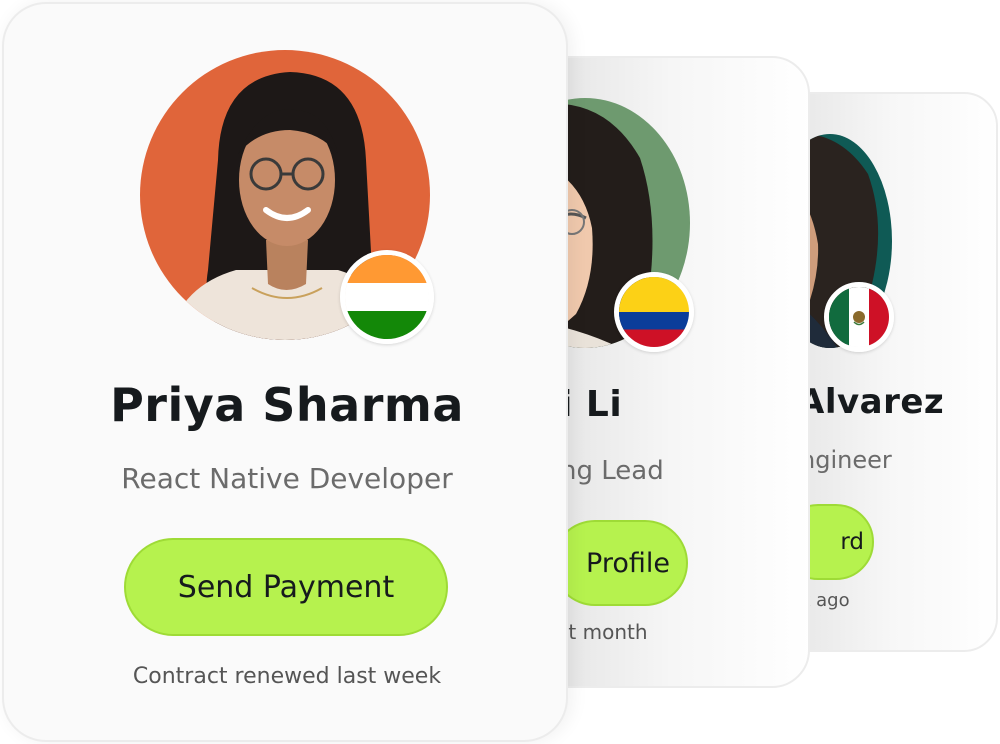  I want to click on india-flag-icon, so click(387, 297).